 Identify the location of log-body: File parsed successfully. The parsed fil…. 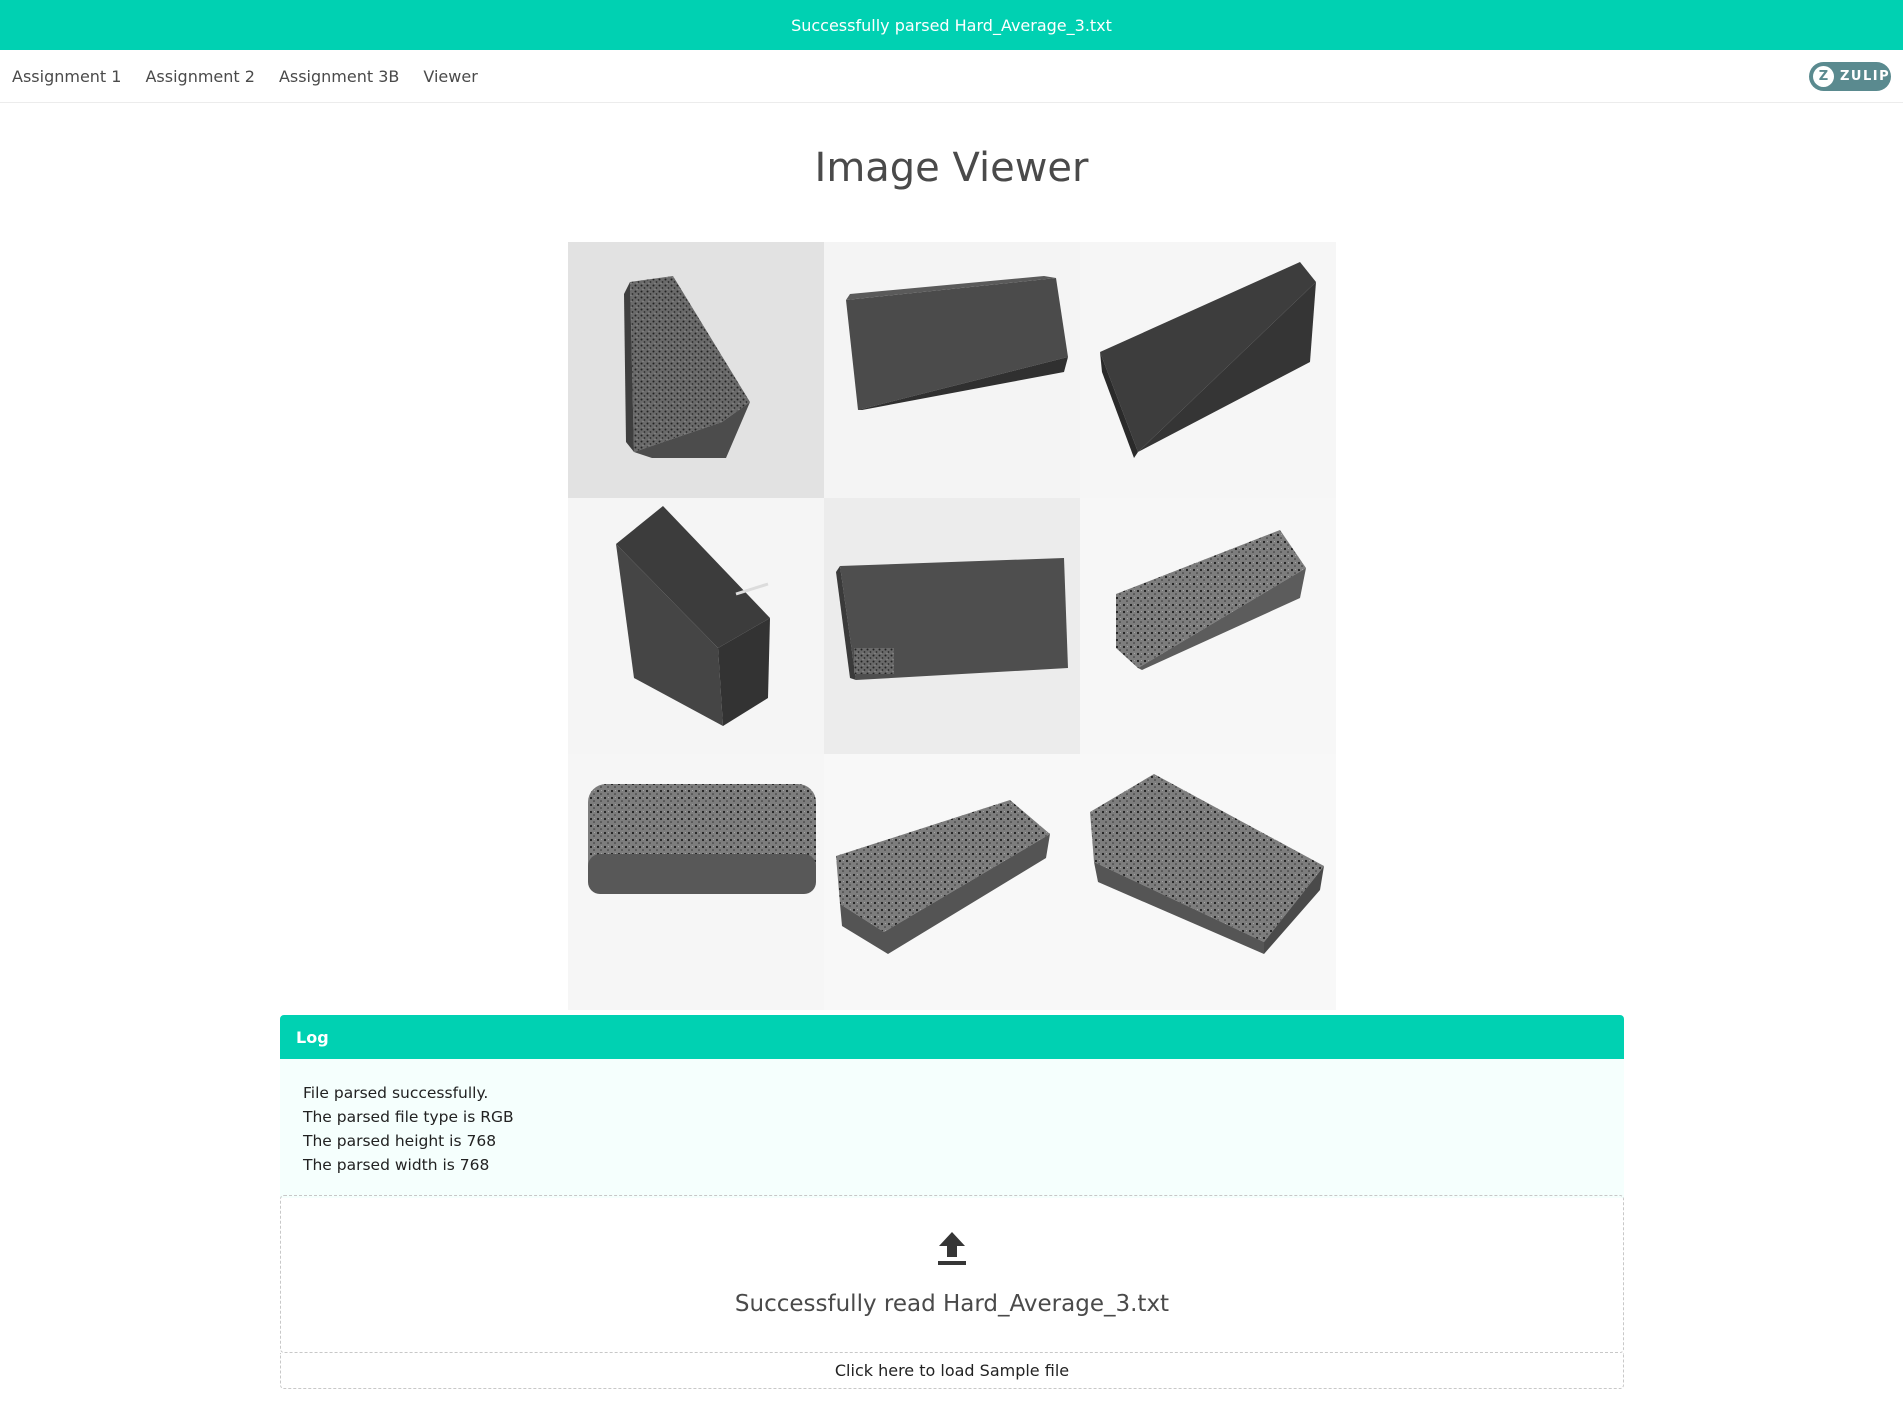
(952, 1128).